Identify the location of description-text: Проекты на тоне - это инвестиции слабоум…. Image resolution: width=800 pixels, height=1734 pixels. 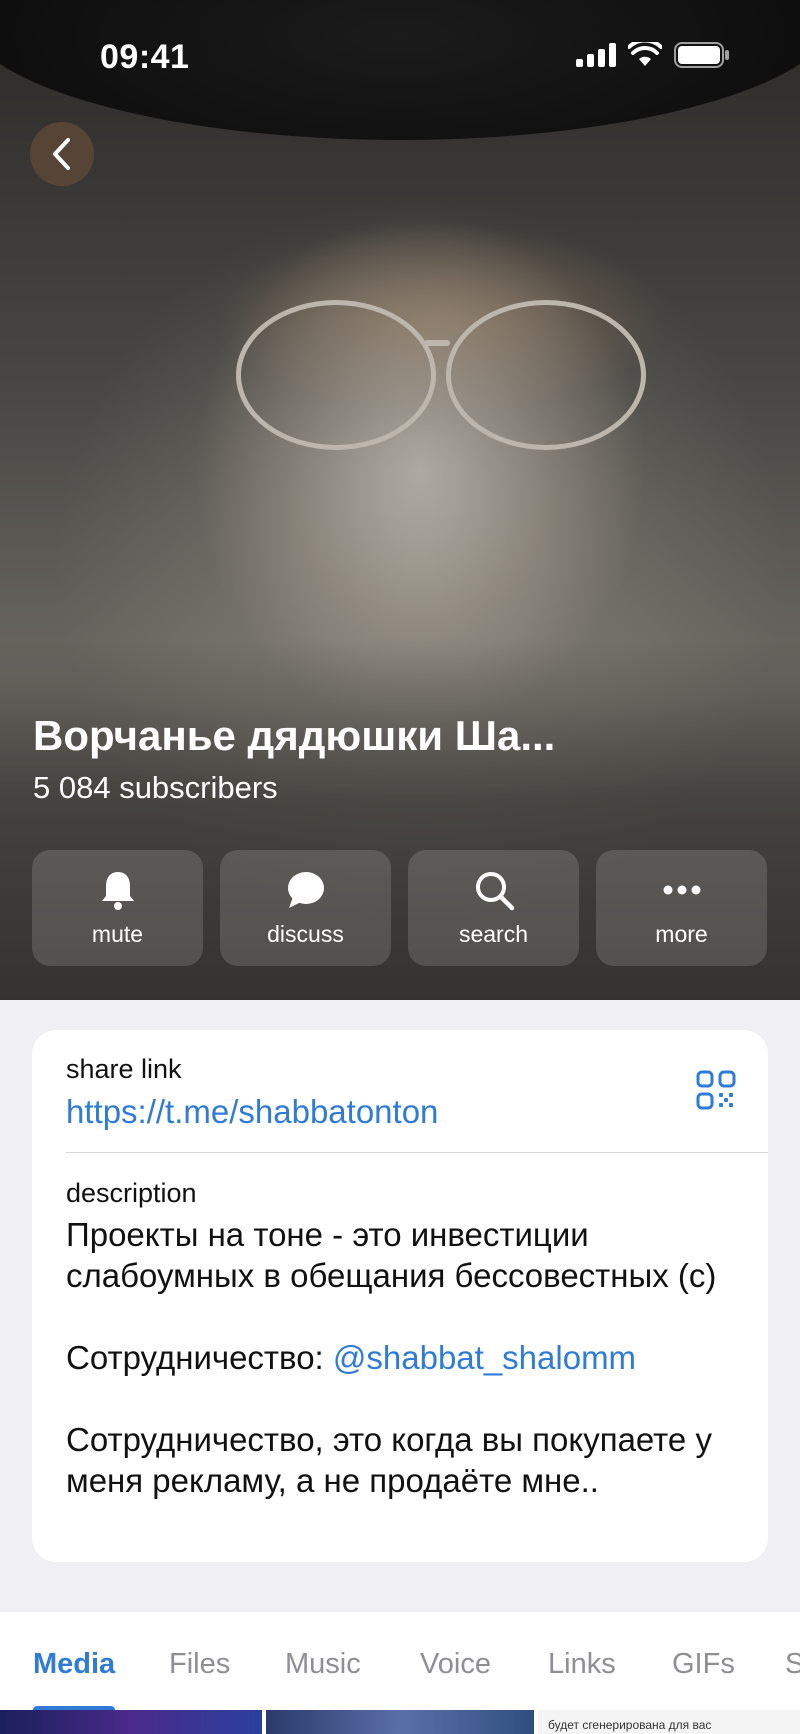
(406, 1357).